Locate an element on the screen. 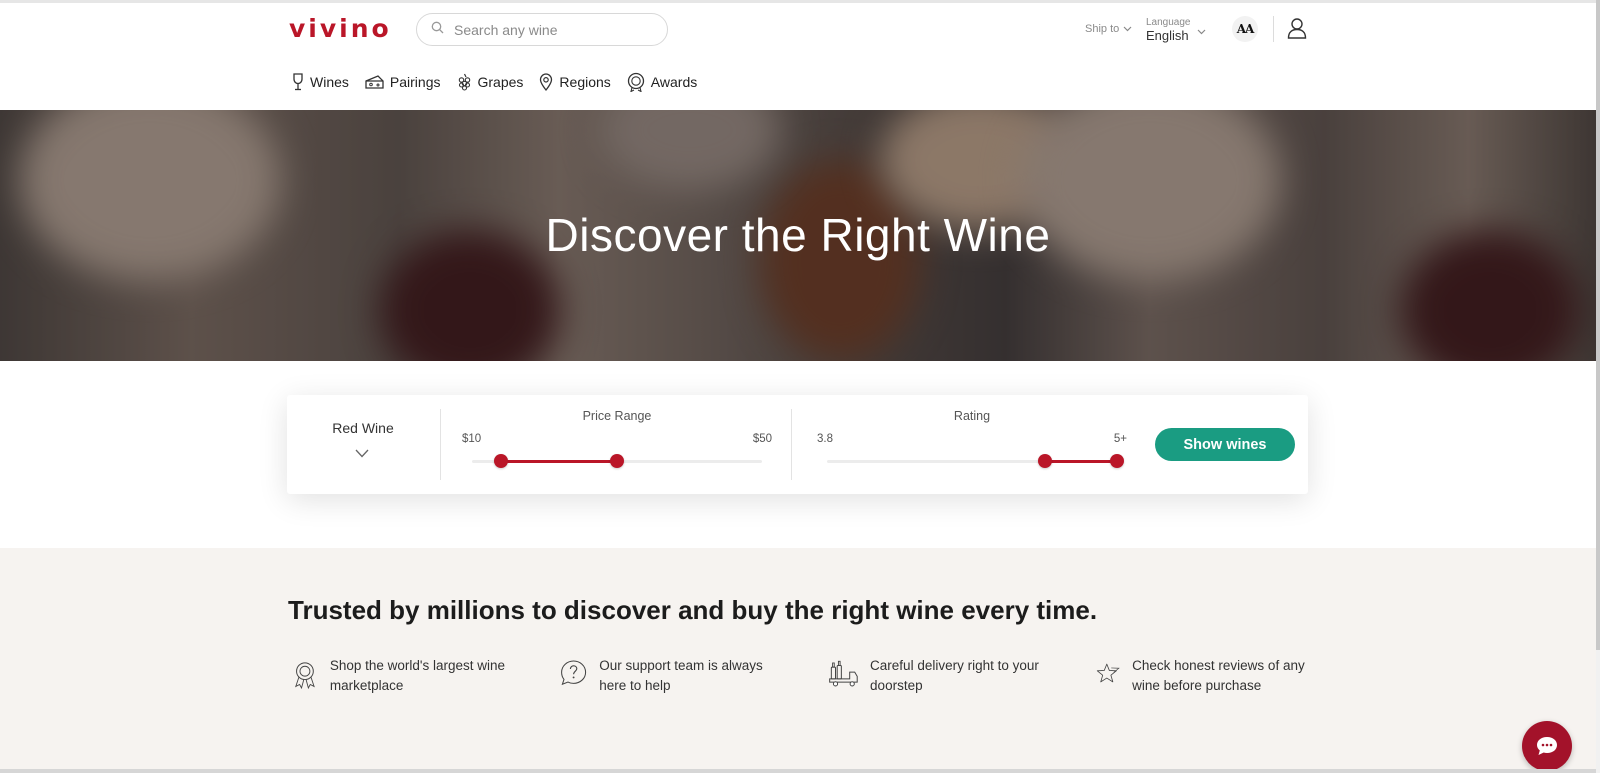 Image resolution: width=1600 pixels, height=773 pixels. ship-to-label: Ship to is located at coordinates (1102, 29).